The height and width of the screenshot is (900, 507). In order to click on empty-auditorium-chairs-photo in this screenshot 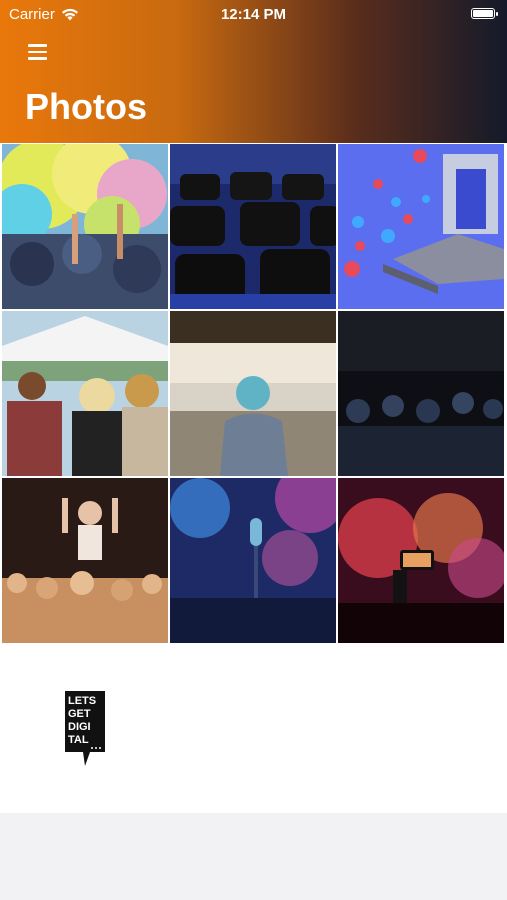, I will do `click(253, 226)`.